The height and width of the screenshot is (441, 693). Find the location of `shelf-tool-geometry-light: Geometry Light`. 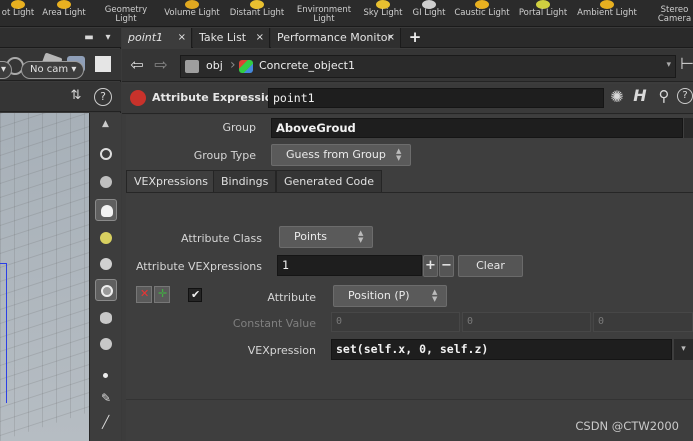

shelf-tool-geometry-light: Geometry Light is located at coordinates (126, 13).